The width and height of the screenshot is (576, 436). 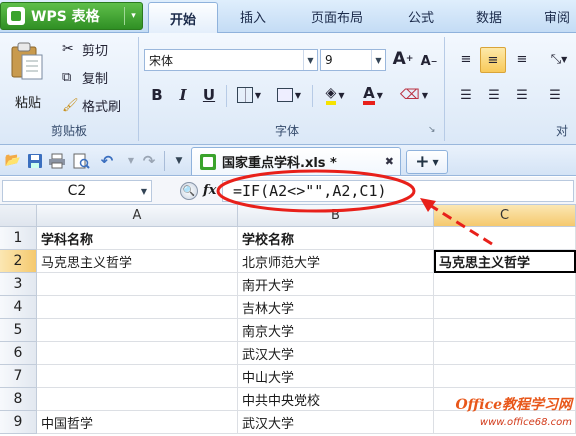 I want to click on align-left-button: ☰, so click(x=466, y=95).